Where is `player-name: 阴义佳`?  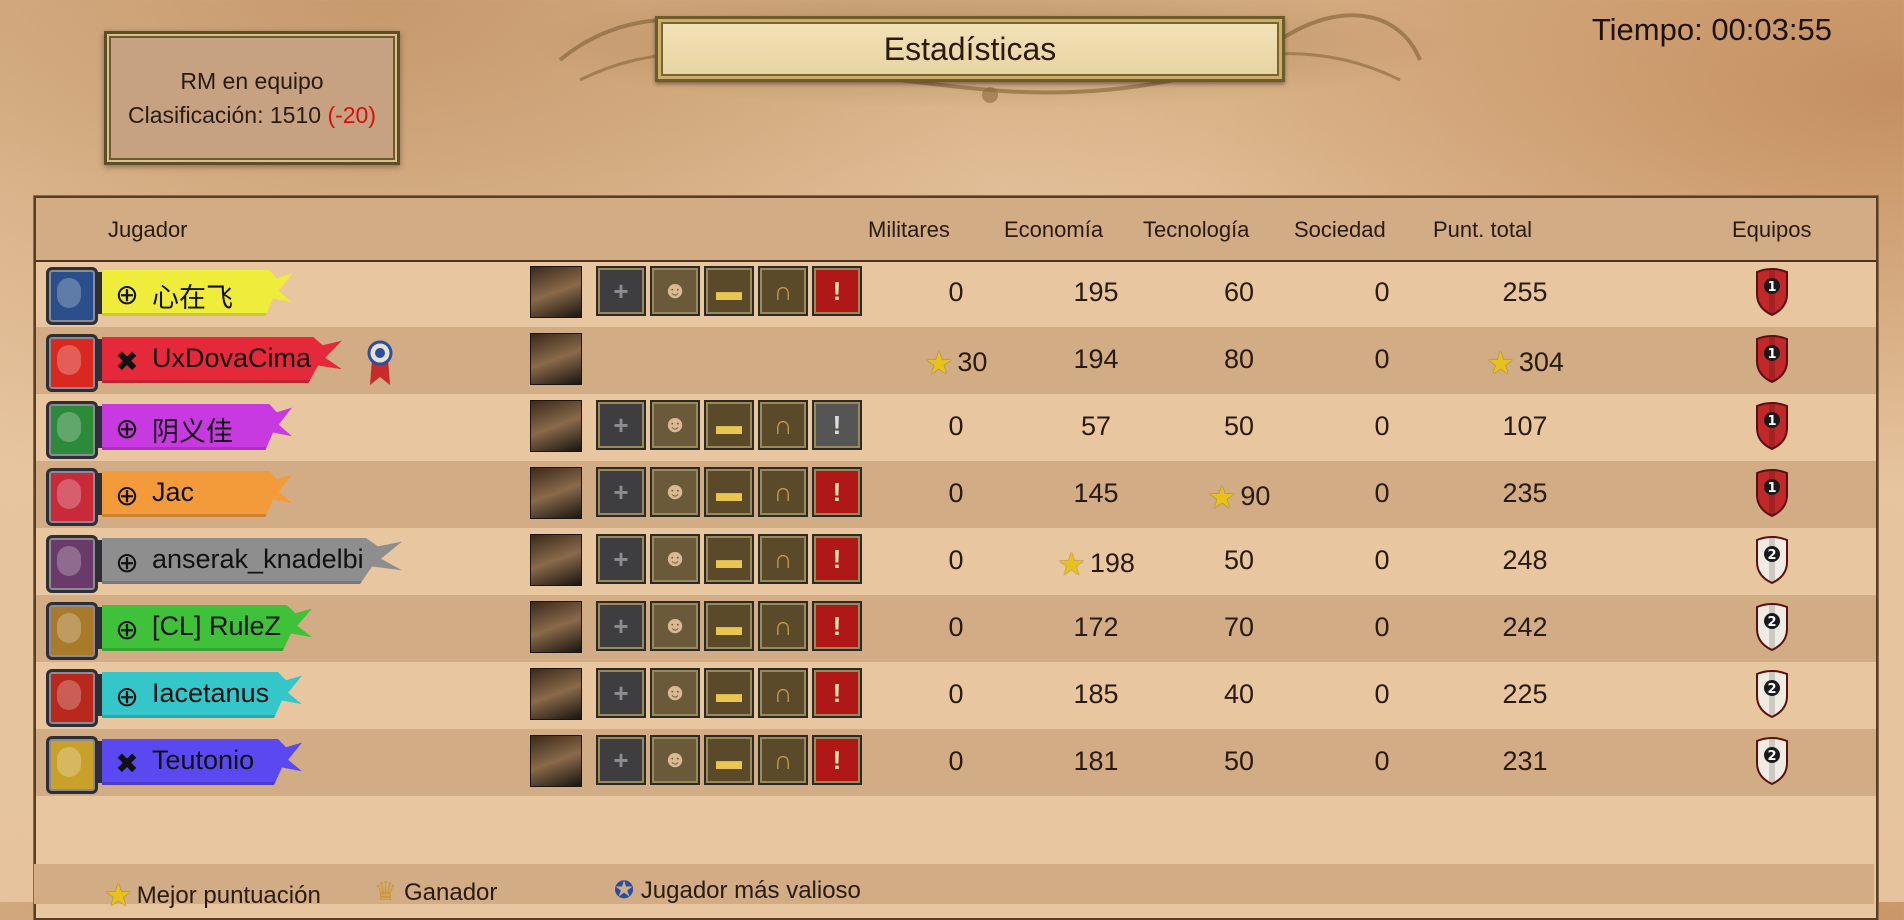
player-name: 阴义佳 is located at coordinates (192, 429).